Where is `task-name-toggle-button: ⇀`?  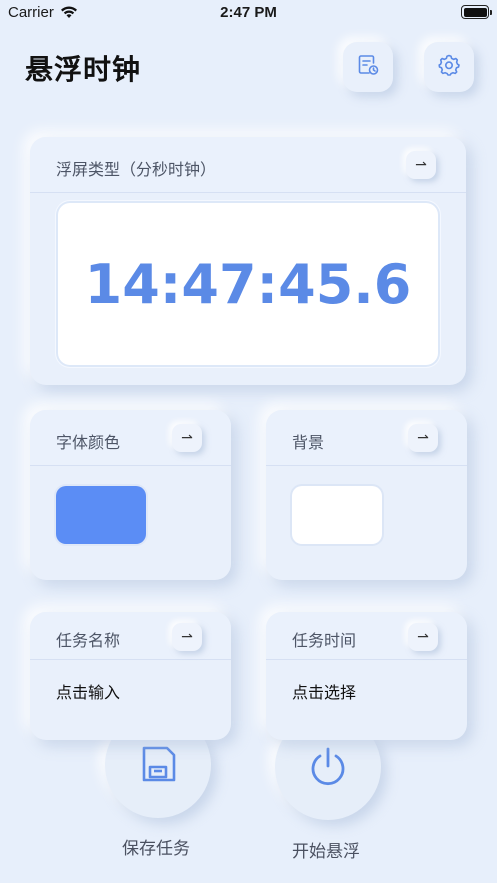 task-name-toggle-button: ⇀ is located at coordinates (187, 637).